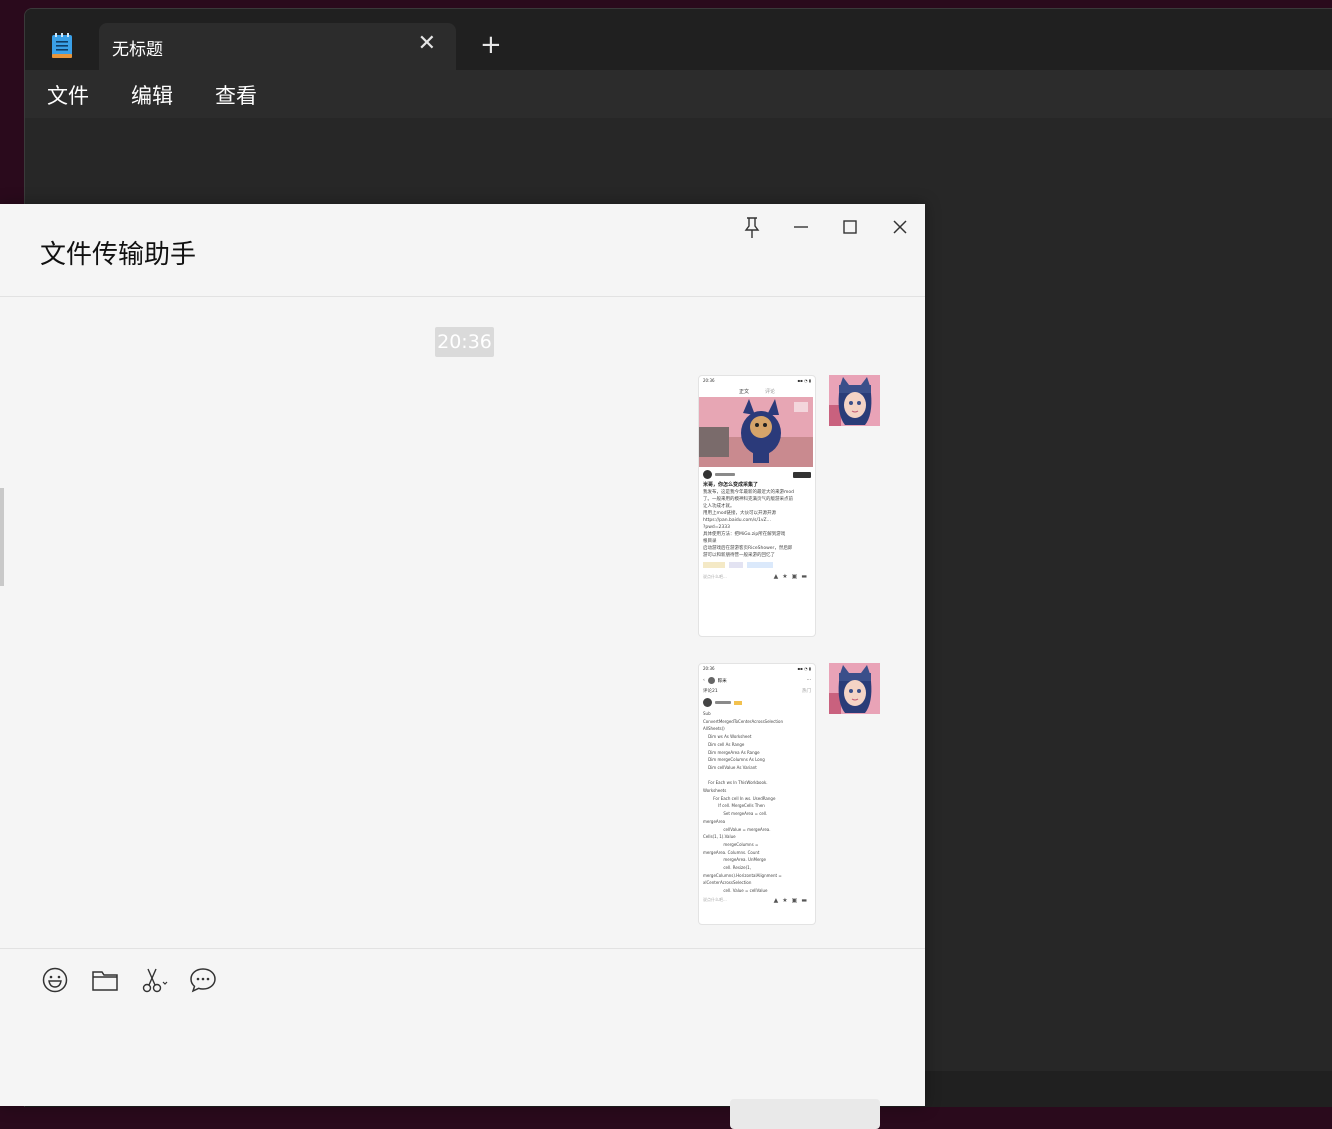 This screenshot has width=1332, height=1129. I want to click on new-tab-button: +, so click(491, 45).